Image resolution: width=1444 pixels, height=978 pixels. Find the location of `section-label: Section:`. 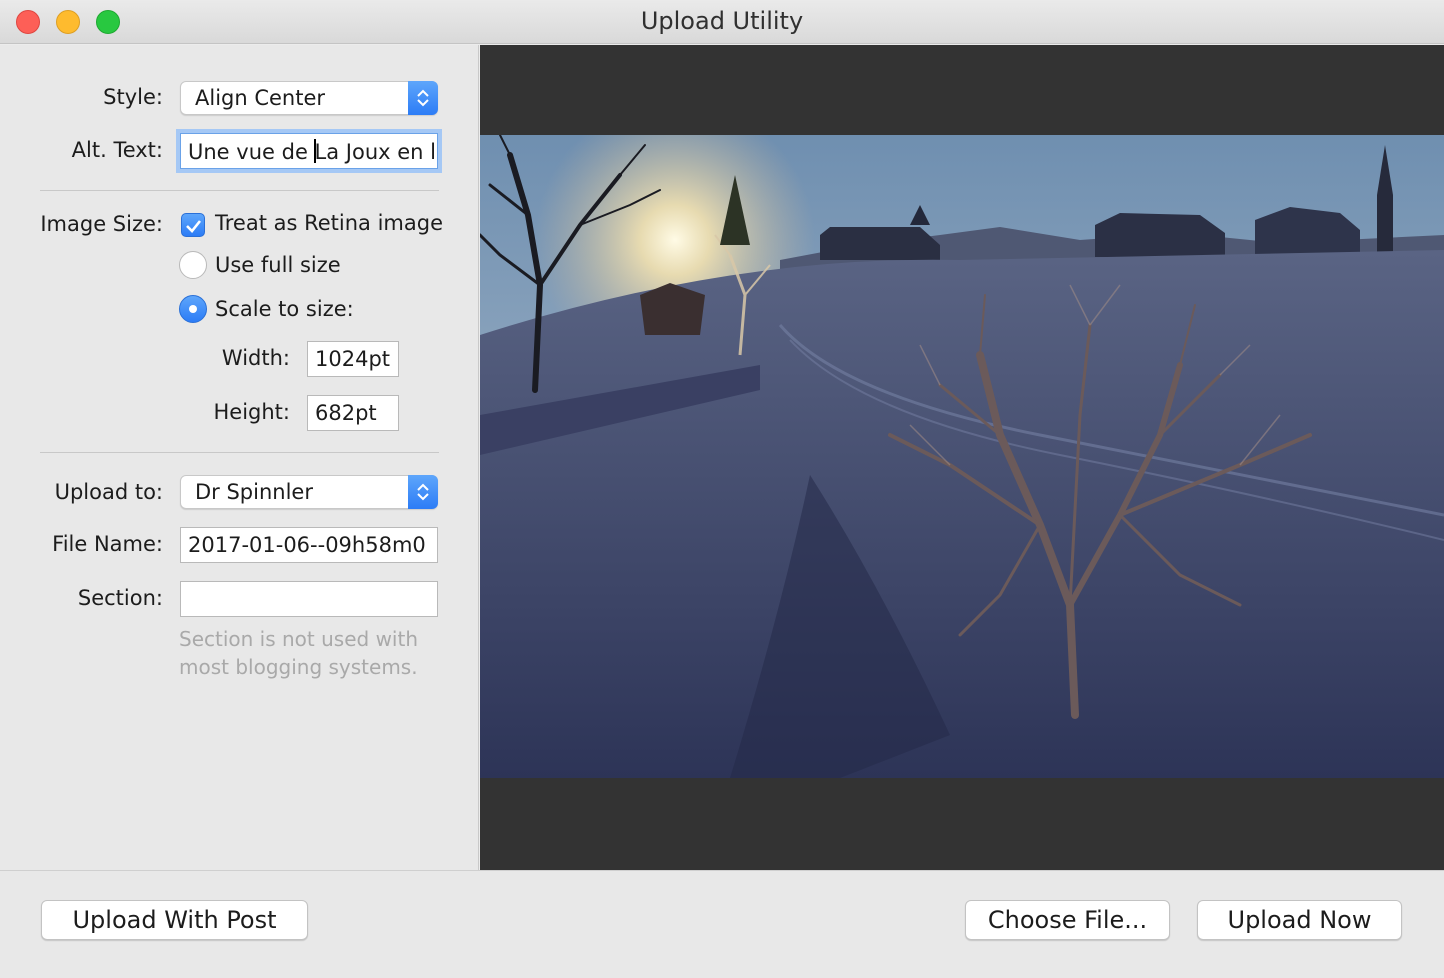

section-label: Section: is located at coordinates (120, 598).